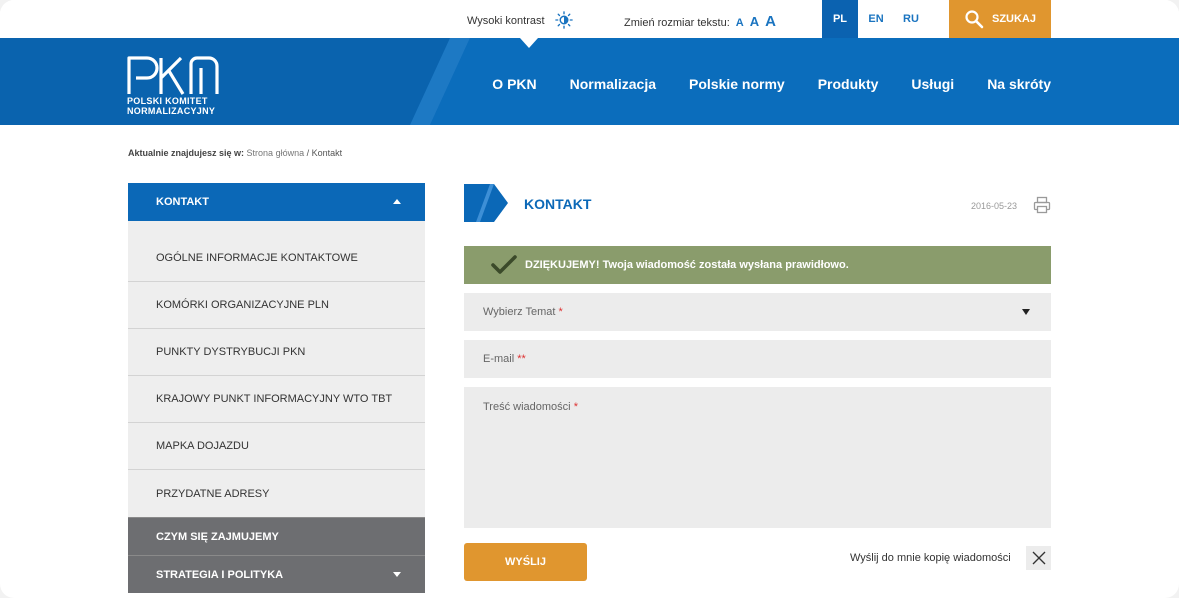 The image size is (1179, 598). I want to click on topic-placeholder: Wybierz Temat, so click(519, 312).